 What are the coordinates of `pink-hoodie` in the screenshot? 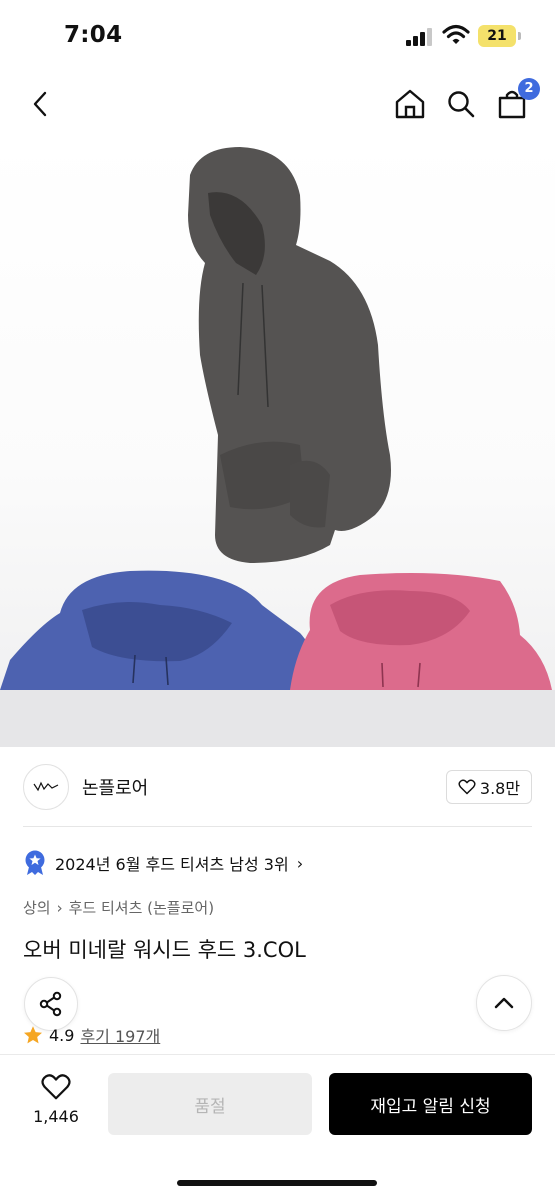 It's located at (421, 631).